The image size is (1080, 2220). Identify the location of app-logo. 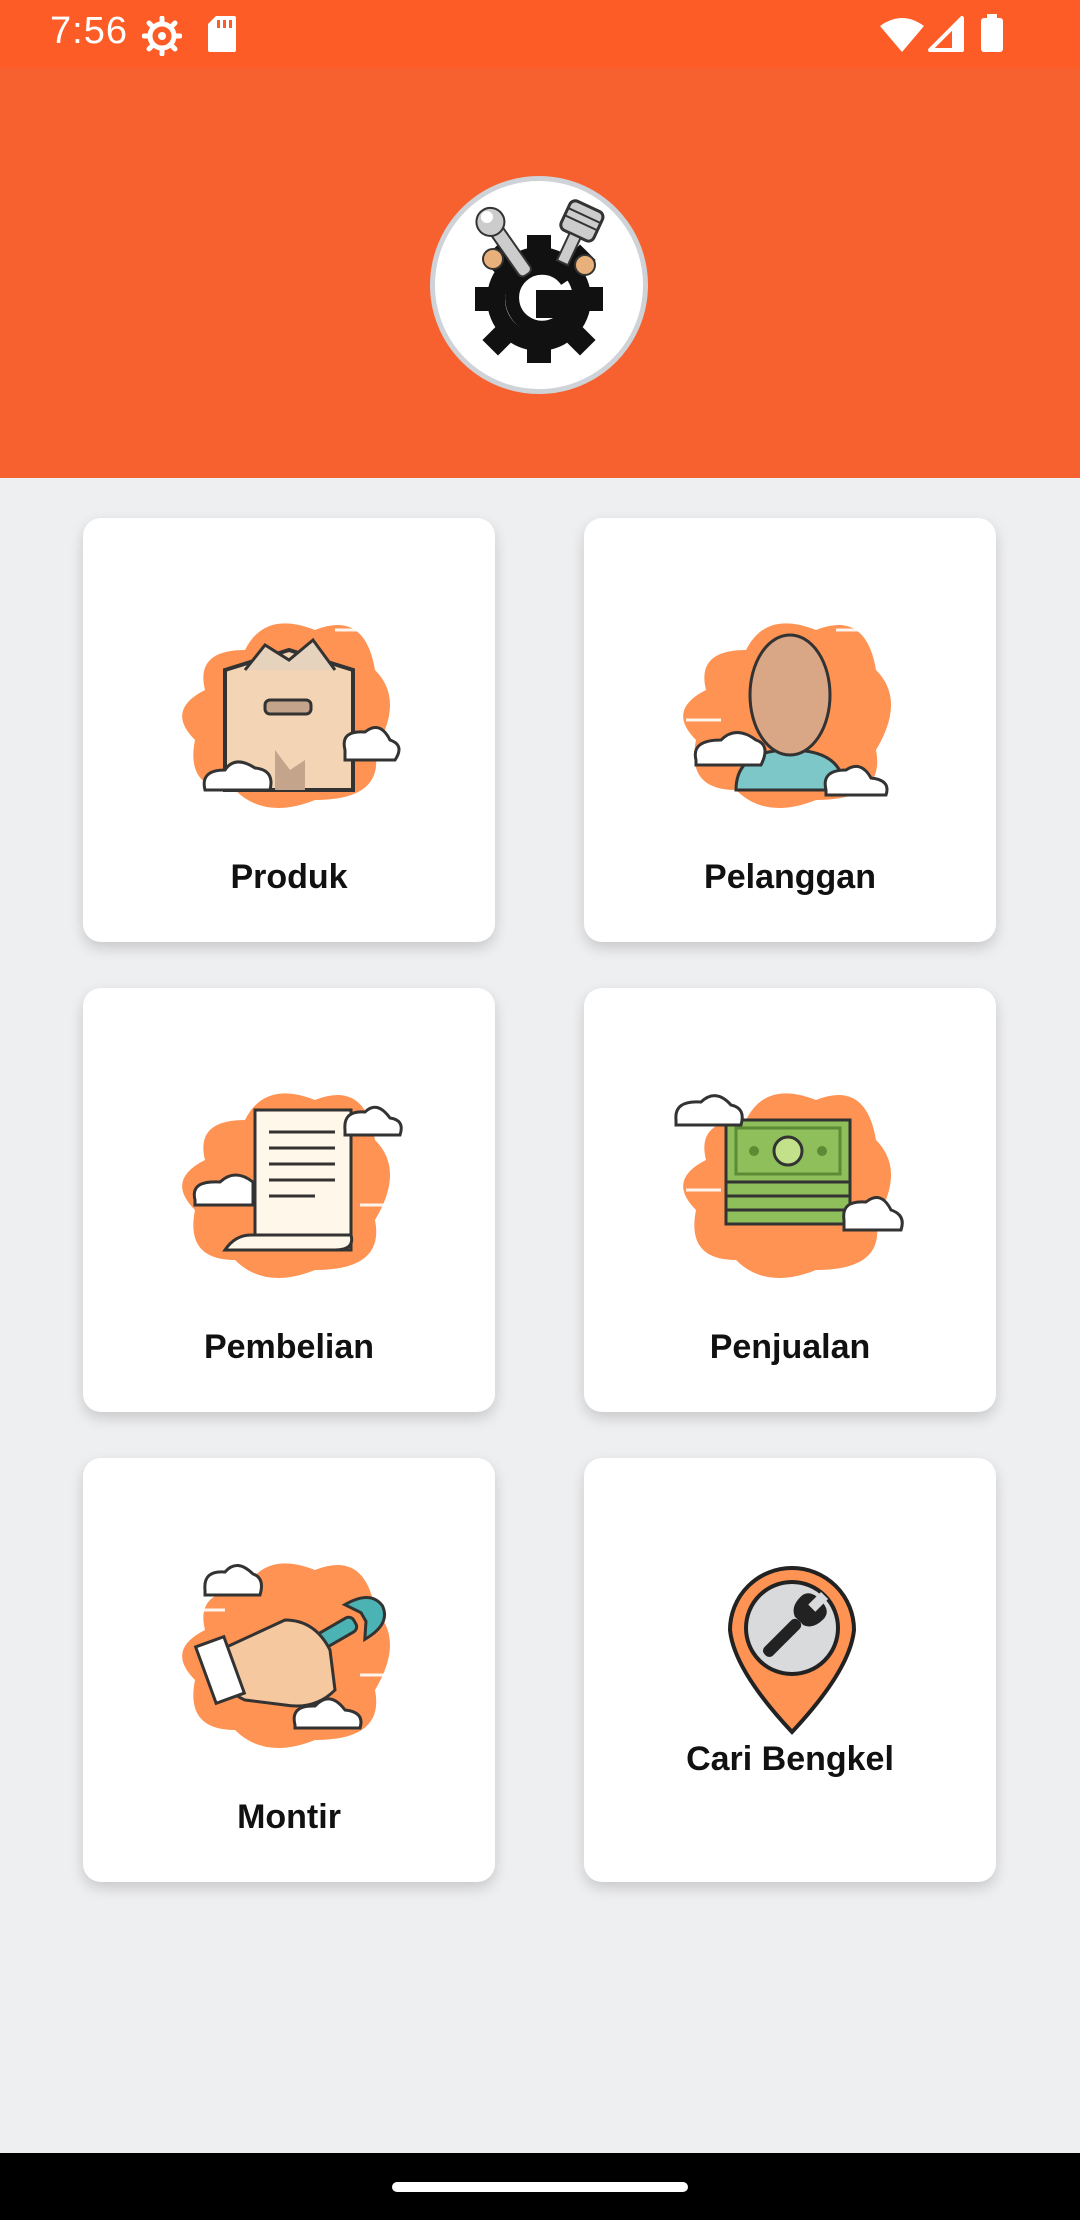
(539, 285).